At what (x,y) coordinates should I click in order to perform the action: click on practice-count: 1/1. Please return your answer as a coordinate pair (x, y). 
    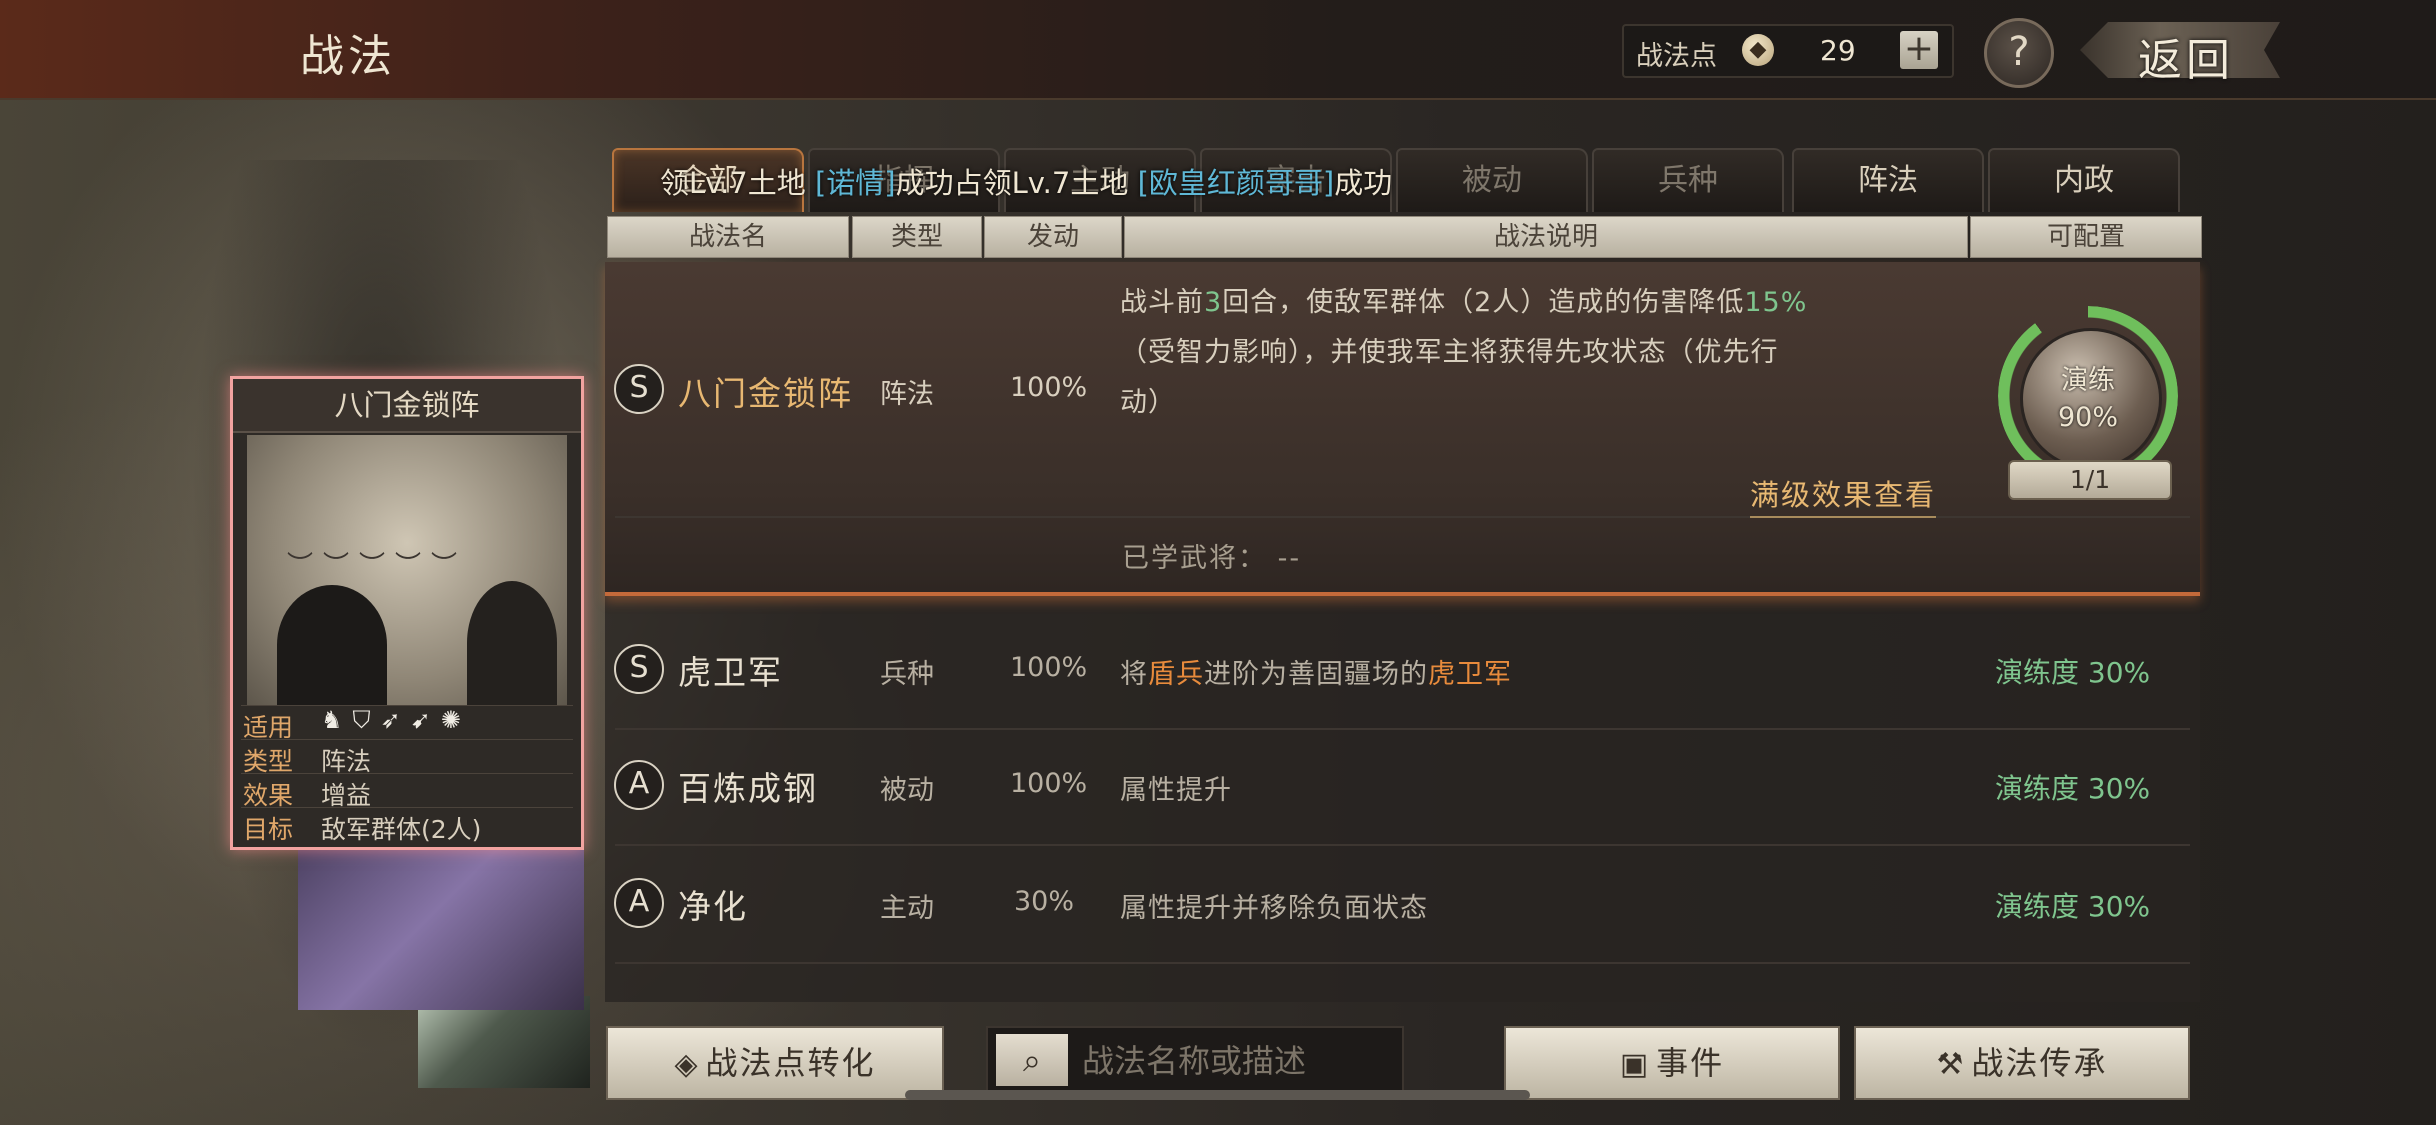
    Looking at the image, I should click on (2090, 480).